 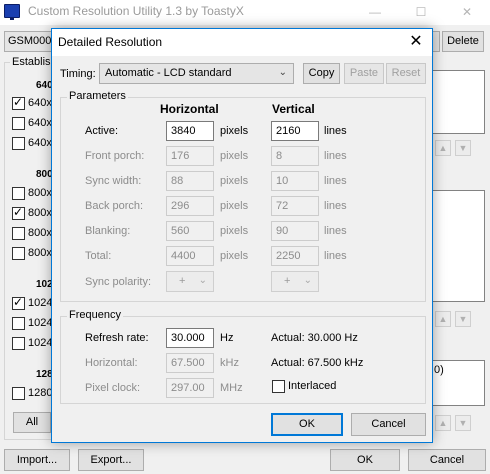 What do you see at coordinates (295, 131) in the screenshot?
I see `active-vertical-input: 2160` at bounding box center [295, 131].